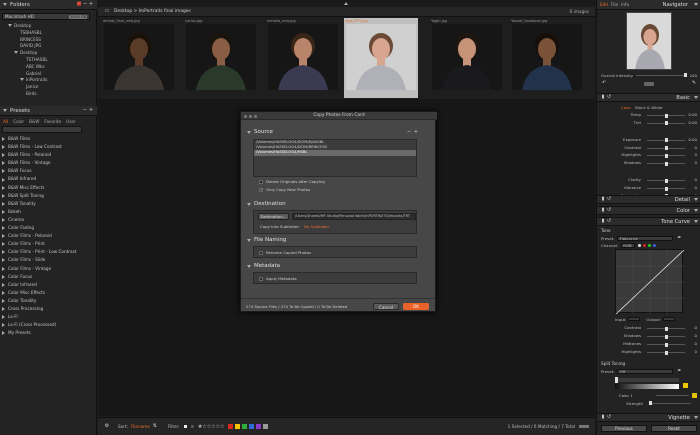  What do you see at coordinates (278, 278) in the screenshot?
I see `apply-metadata-option: Apply Metadata` at bounding box center [278, 278].